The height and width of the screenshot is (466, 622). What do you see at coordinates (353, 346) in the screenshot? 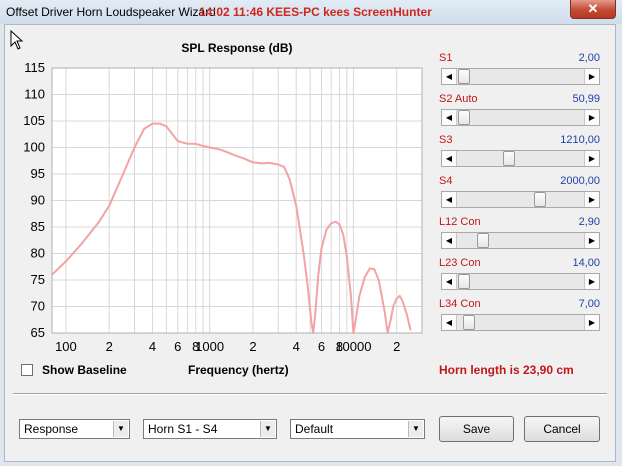
I see `x-tick-label: 10000` at bounding box center [353, 346].